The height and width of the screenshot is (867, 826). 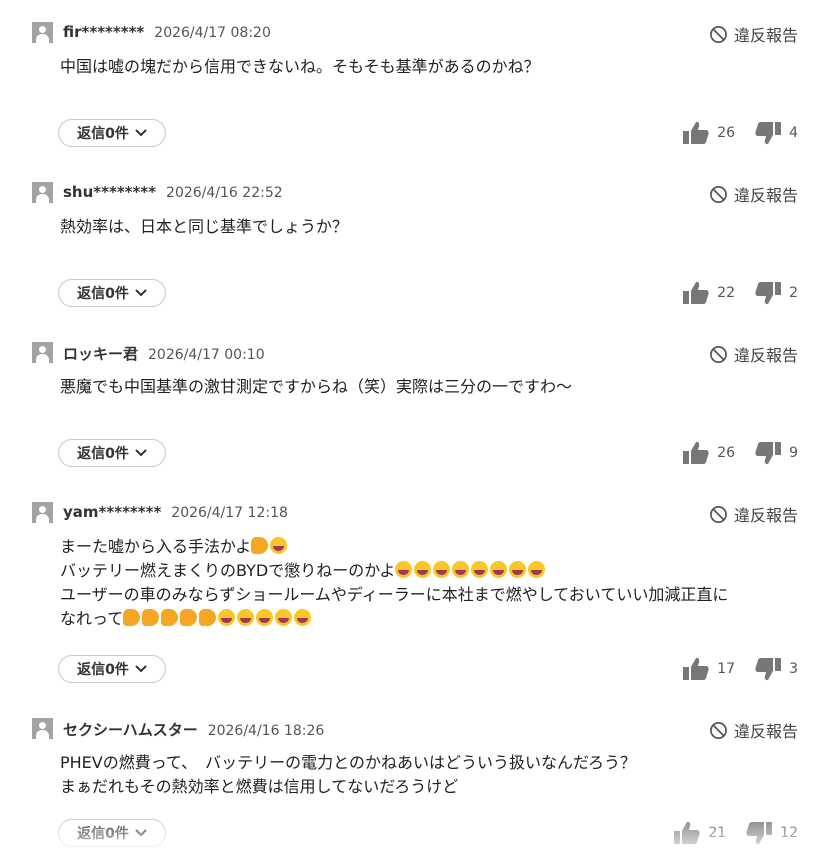 I want to click on comment-date: 2026/4/17 12:18, so click(x=229, y=513).